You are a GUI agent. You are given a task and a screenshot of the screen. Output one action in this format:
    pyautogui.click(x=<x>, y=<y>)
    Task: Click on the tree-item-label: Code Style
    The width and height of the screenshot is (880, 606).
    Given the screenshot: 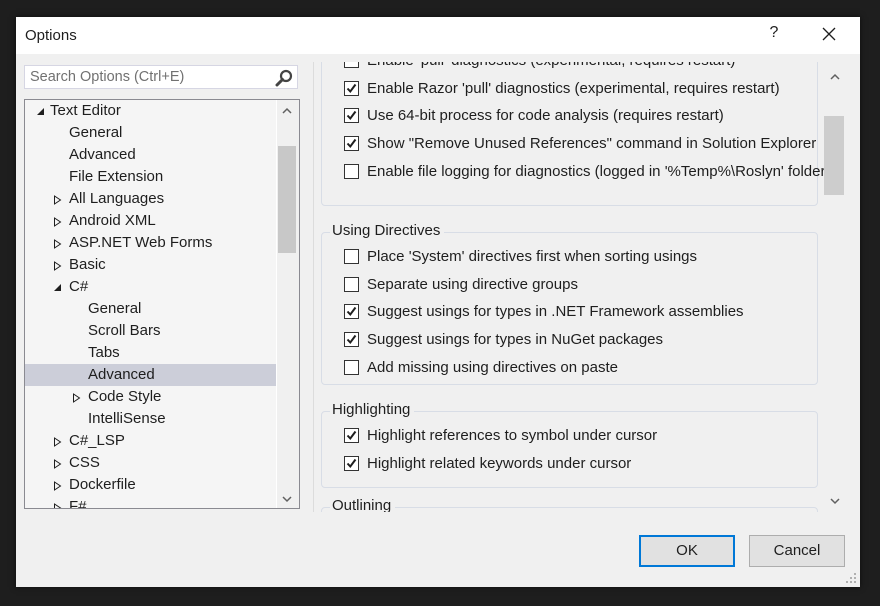 What is the action you would take?
    pyautogui.click(x=125, y=396)
    